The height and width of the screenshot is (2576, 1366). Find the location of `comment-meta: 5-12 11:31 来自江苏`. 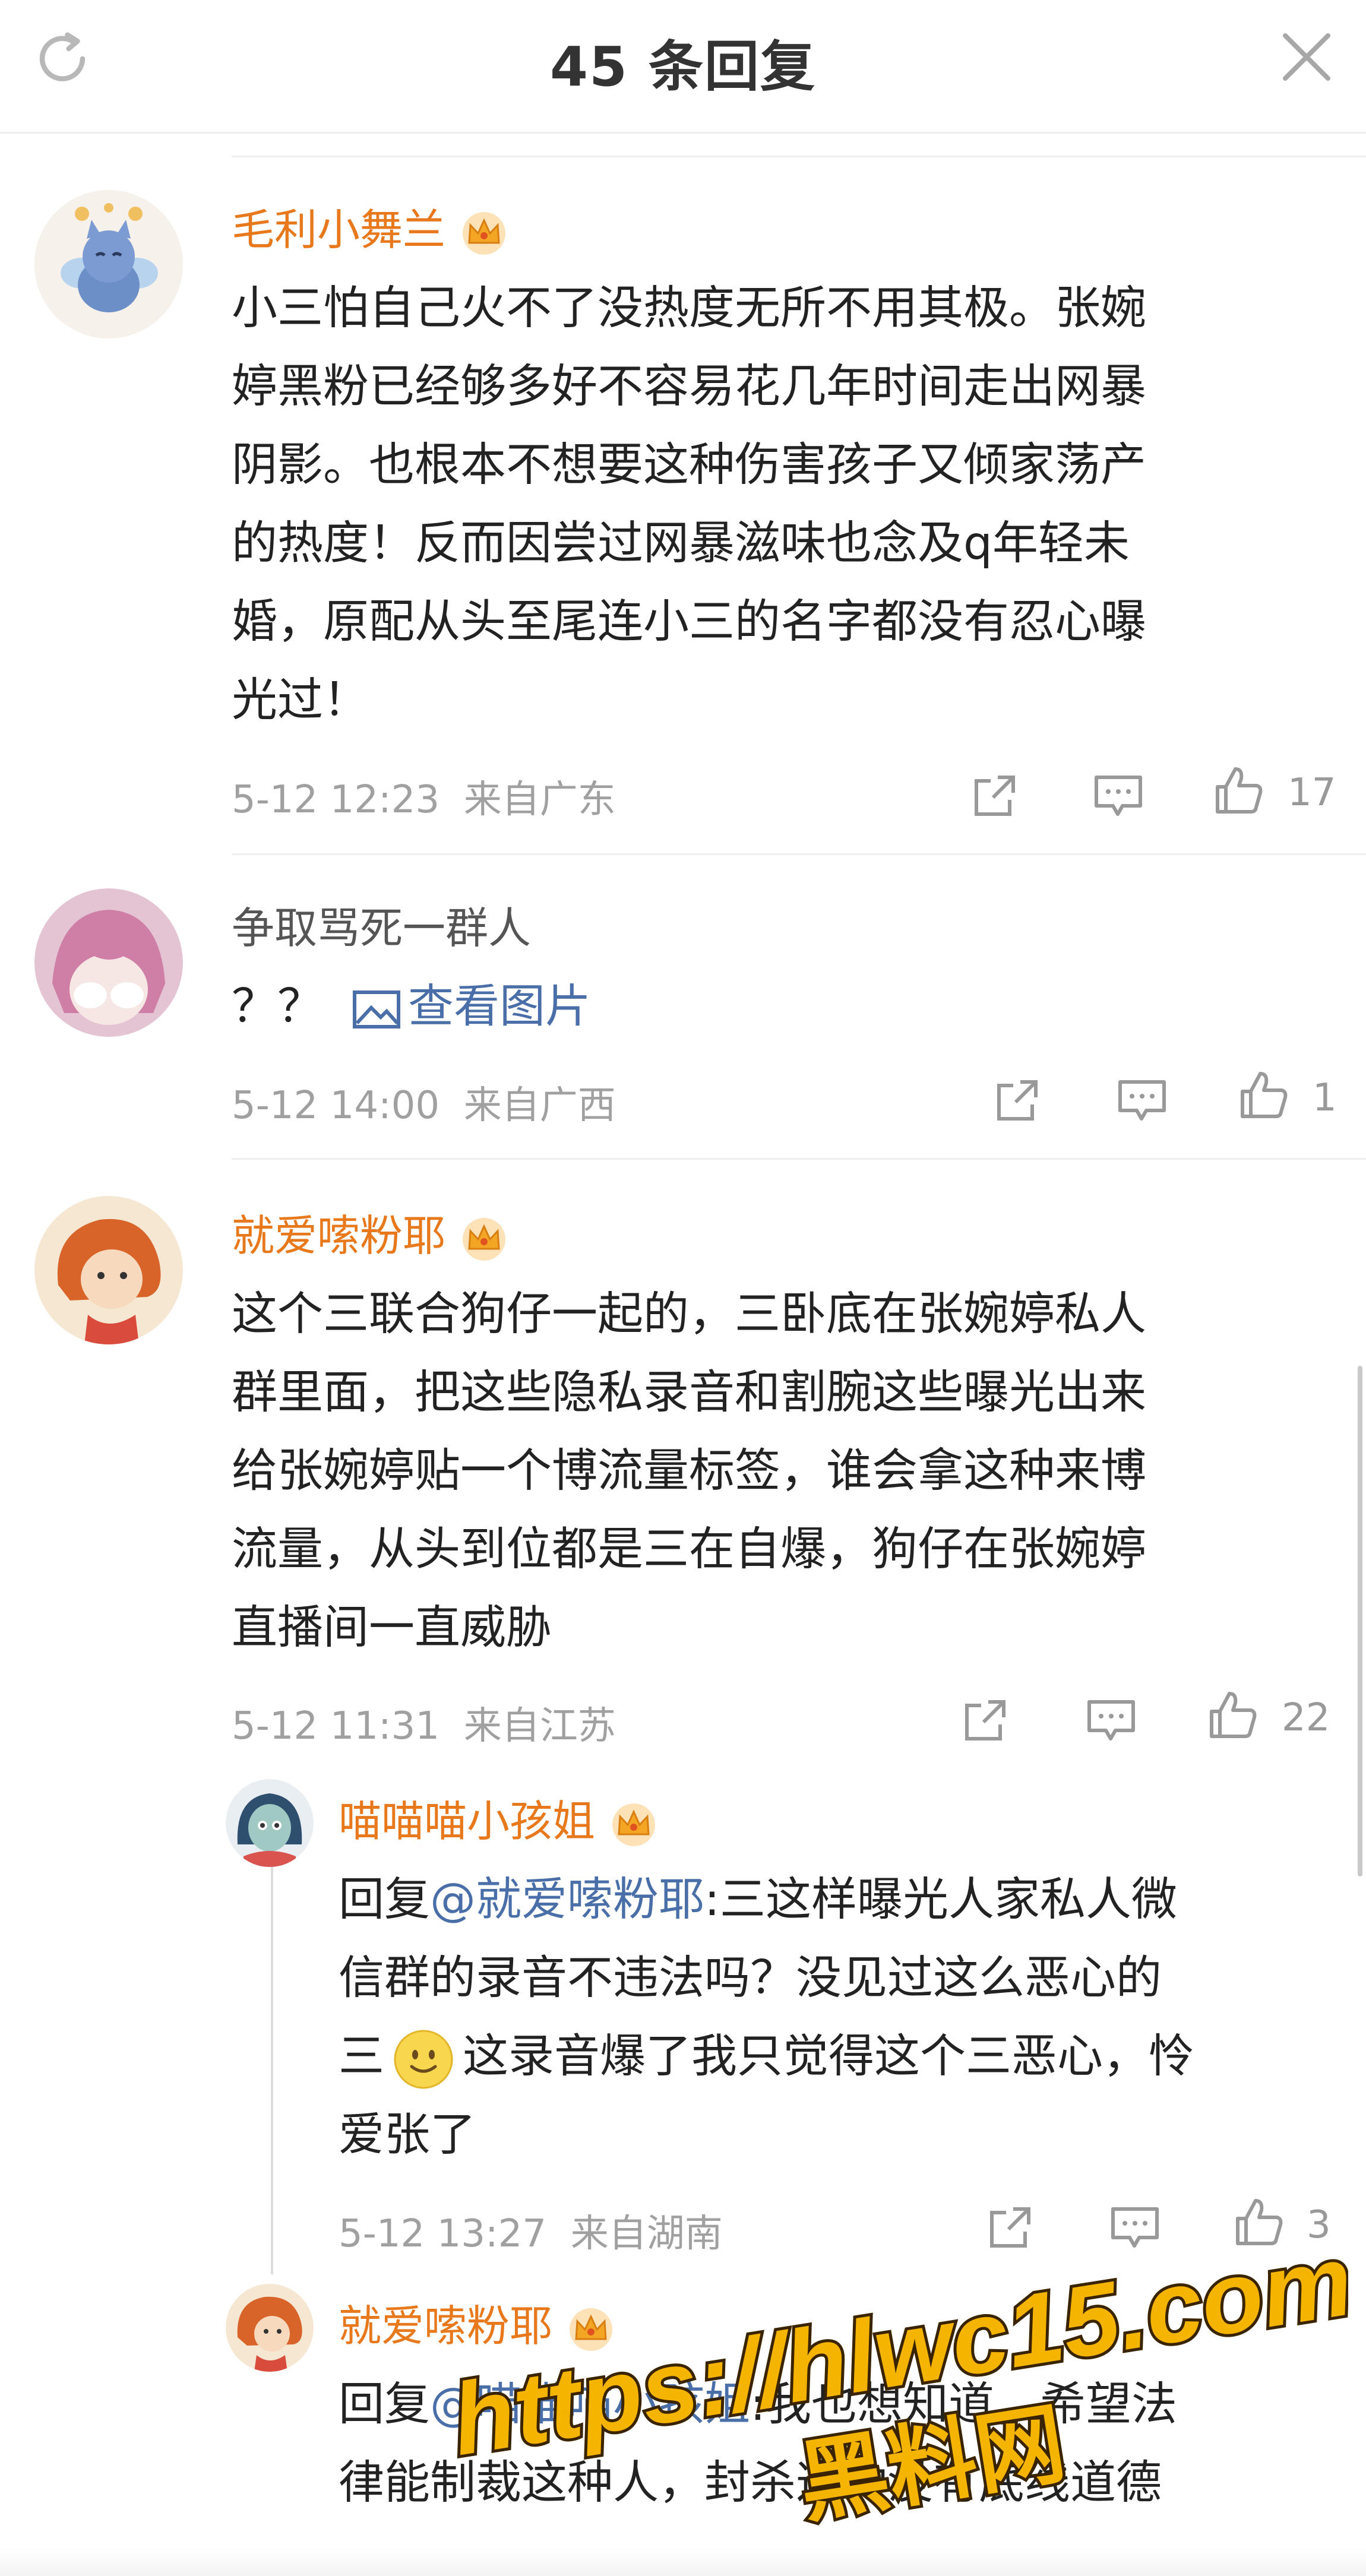

comment-meta: 5-12 11:31 来自江苏 is located at coordinates (424, 1722).